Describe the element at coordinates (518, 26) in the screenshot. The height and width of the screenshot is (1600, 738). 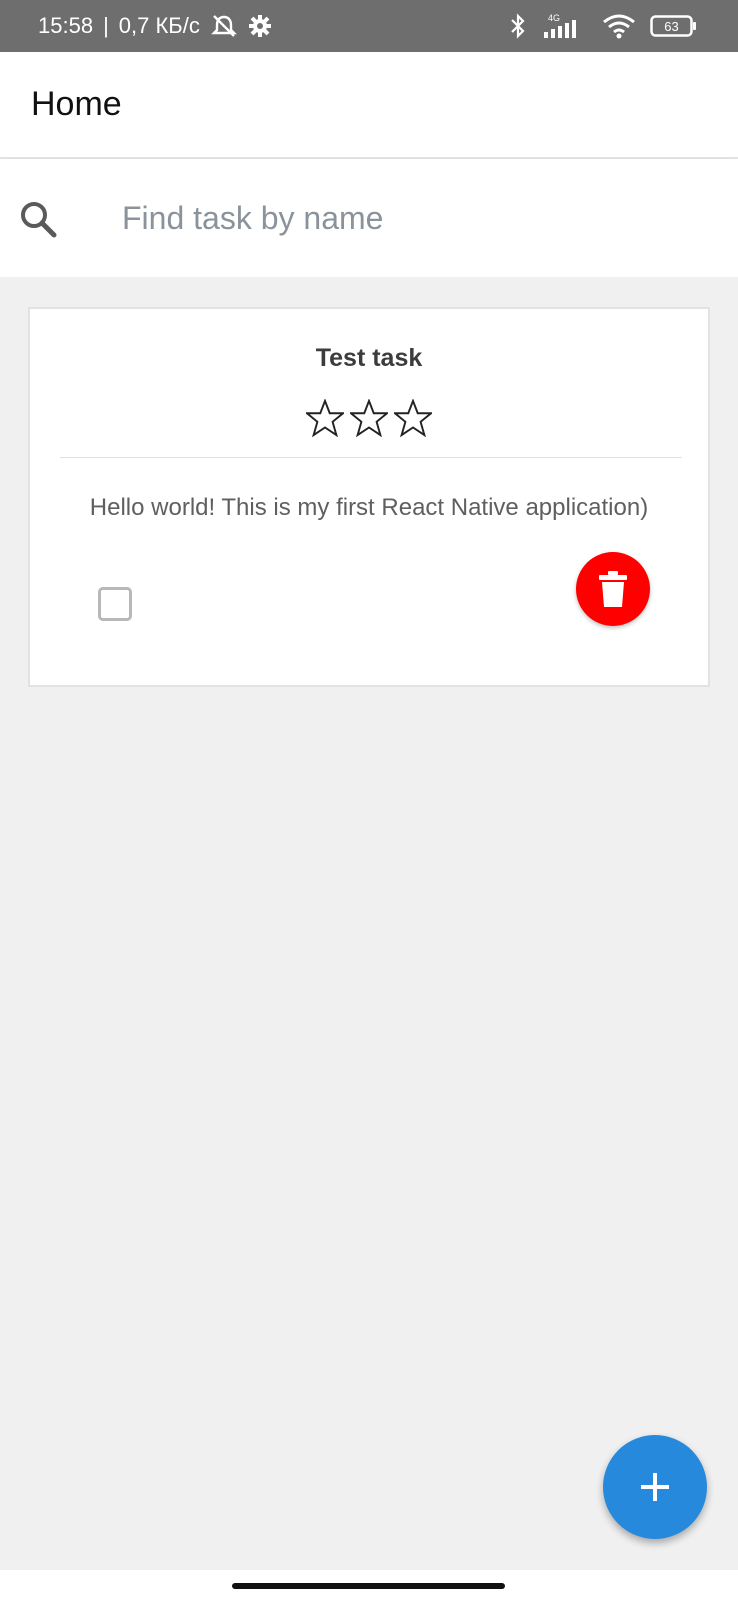
I see `bluetooth-icon` at that location.